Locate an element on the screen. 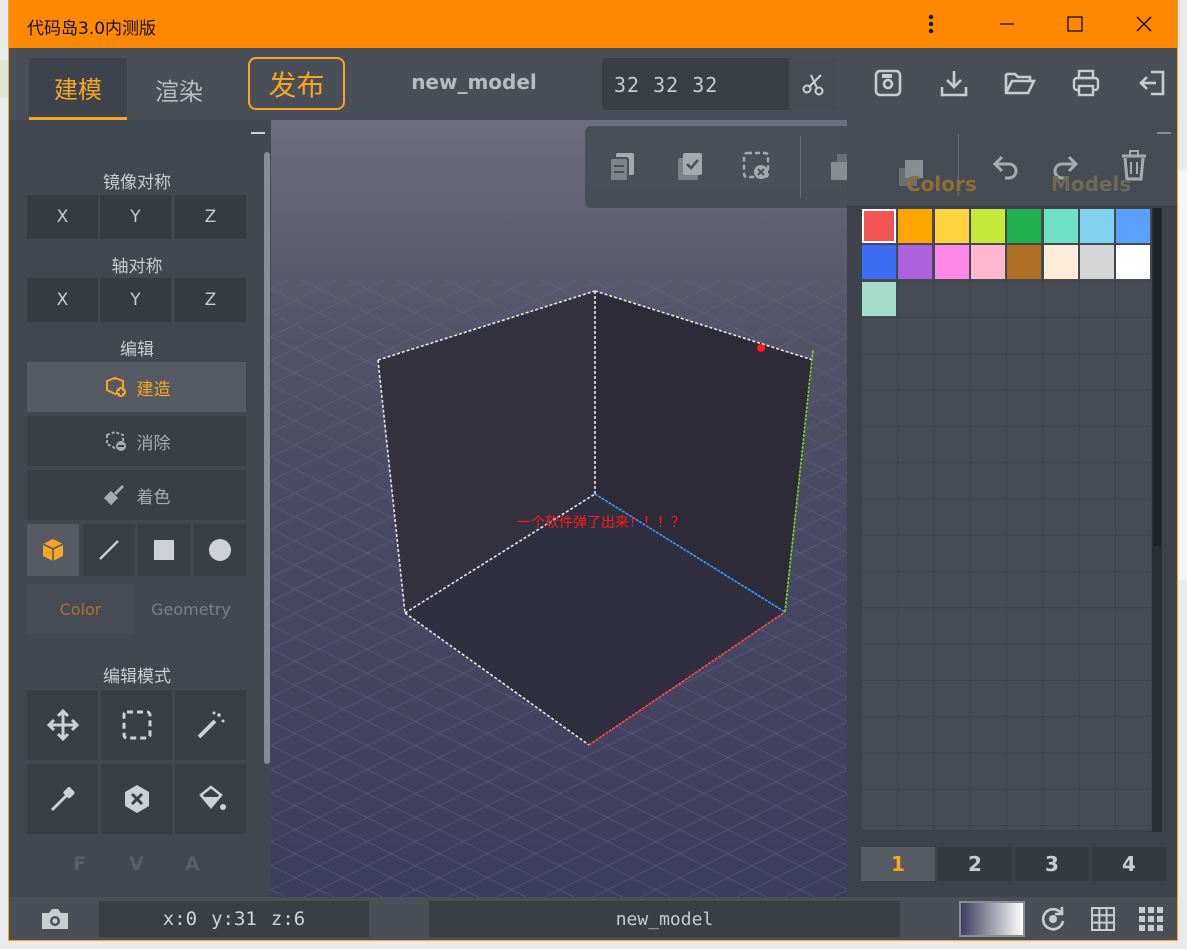  tab-label: 建模 is located at coordinates (78, 90).